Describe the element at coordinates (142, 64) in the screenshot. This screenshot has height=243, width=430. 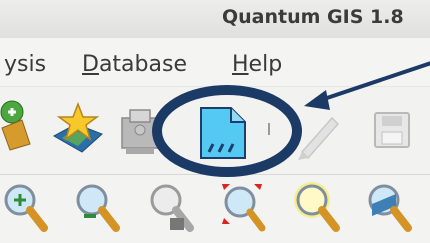
I see `menu-label: atabase` at that location.